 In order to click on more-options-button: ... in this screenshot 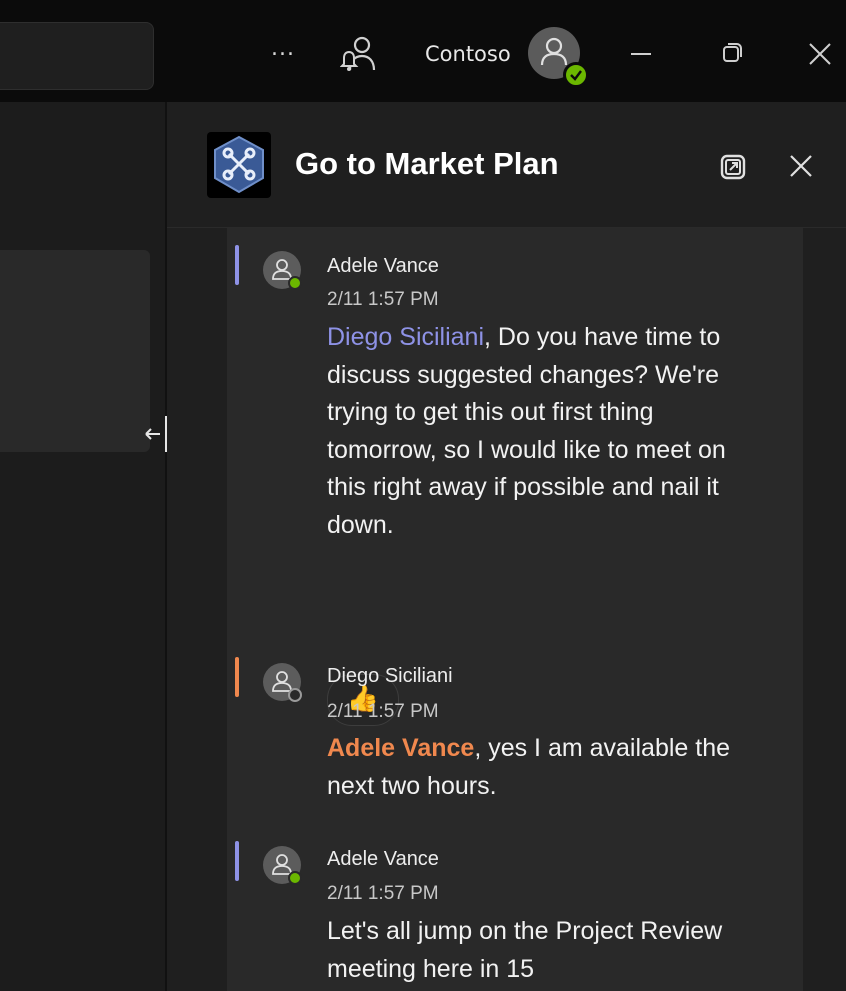, I will do `click(283, 53)`.